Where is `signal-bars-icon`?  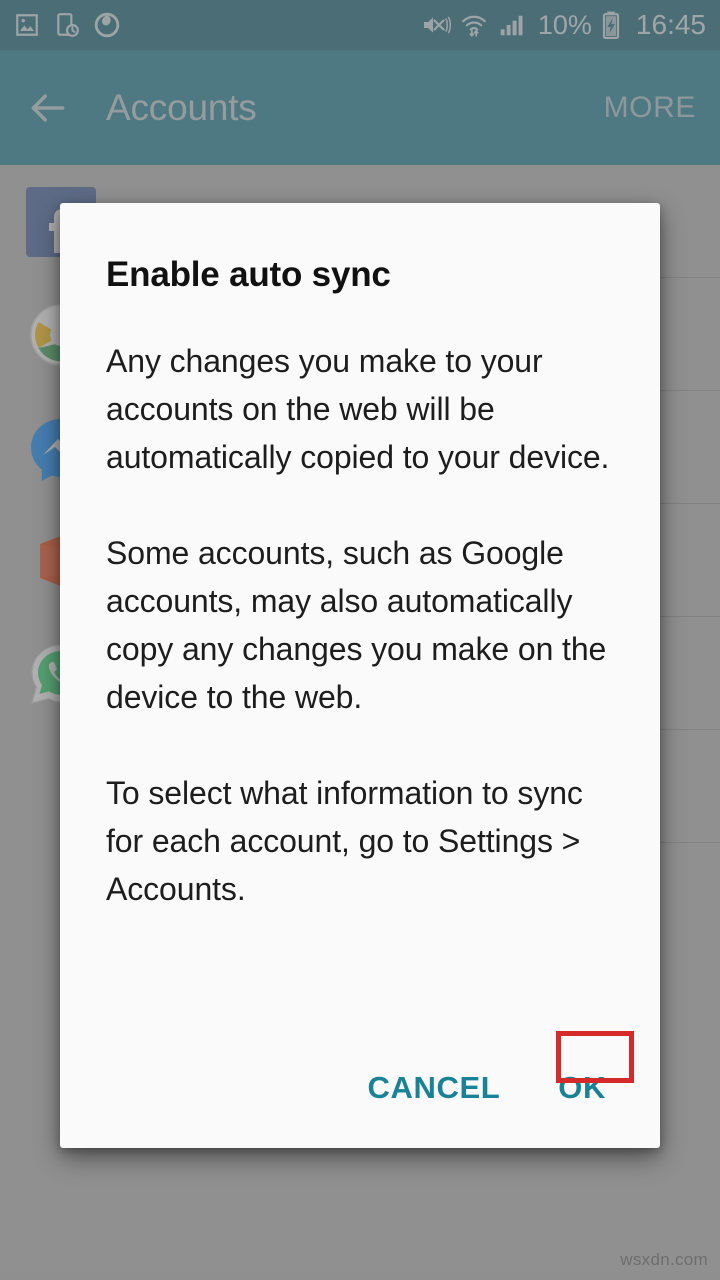
signal-bars-icon is located at coordinates (511, 25).